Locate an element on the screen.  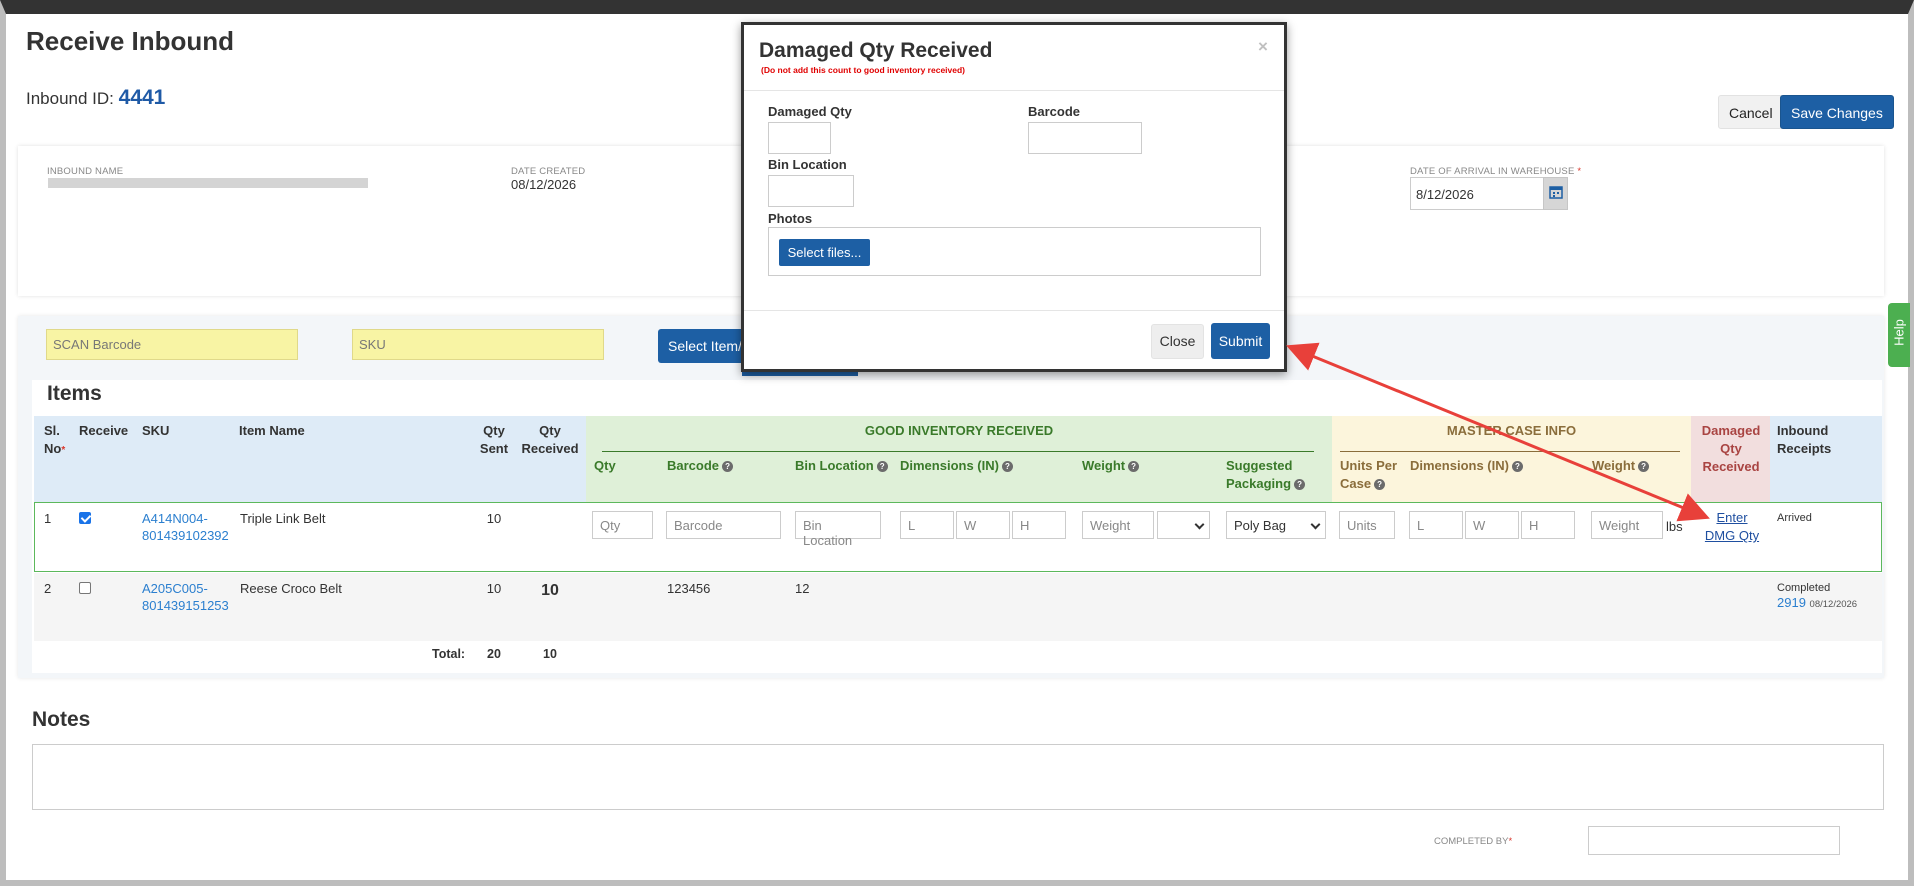
annotation-arrow is located at coordinates (1498, 432).